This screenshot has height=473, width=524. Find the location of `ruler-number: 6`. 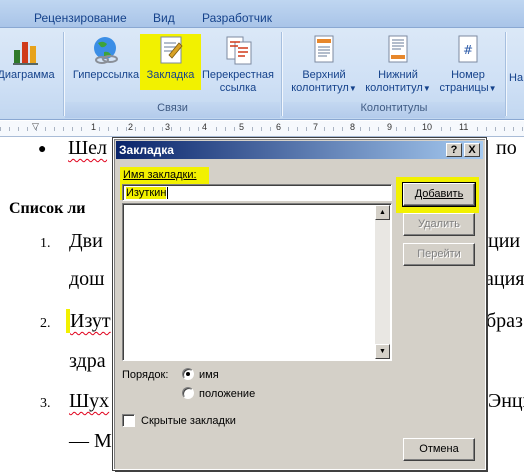

ruler-number: 6 is located at coordinates (279, 127).